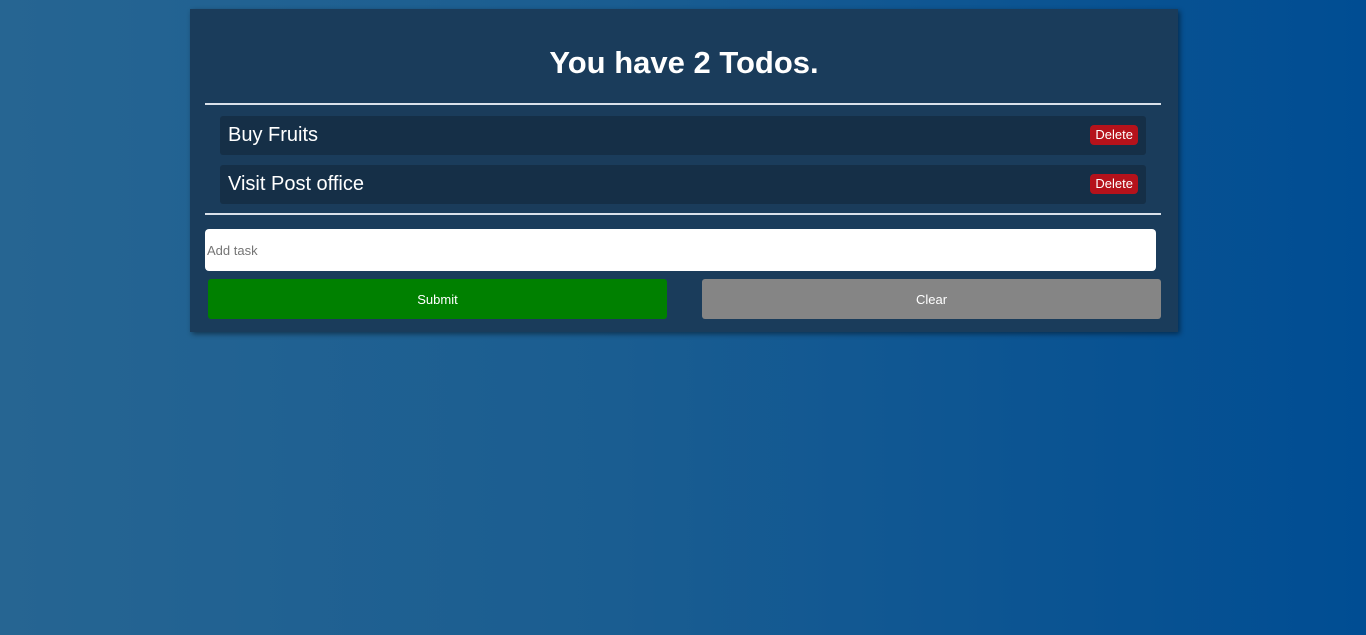 This screenshot has width=1366, height=635. Describe the element at coordinates (683, 184) in the screenshot. I see `todo-item: Visit Post office Delete` at that location.